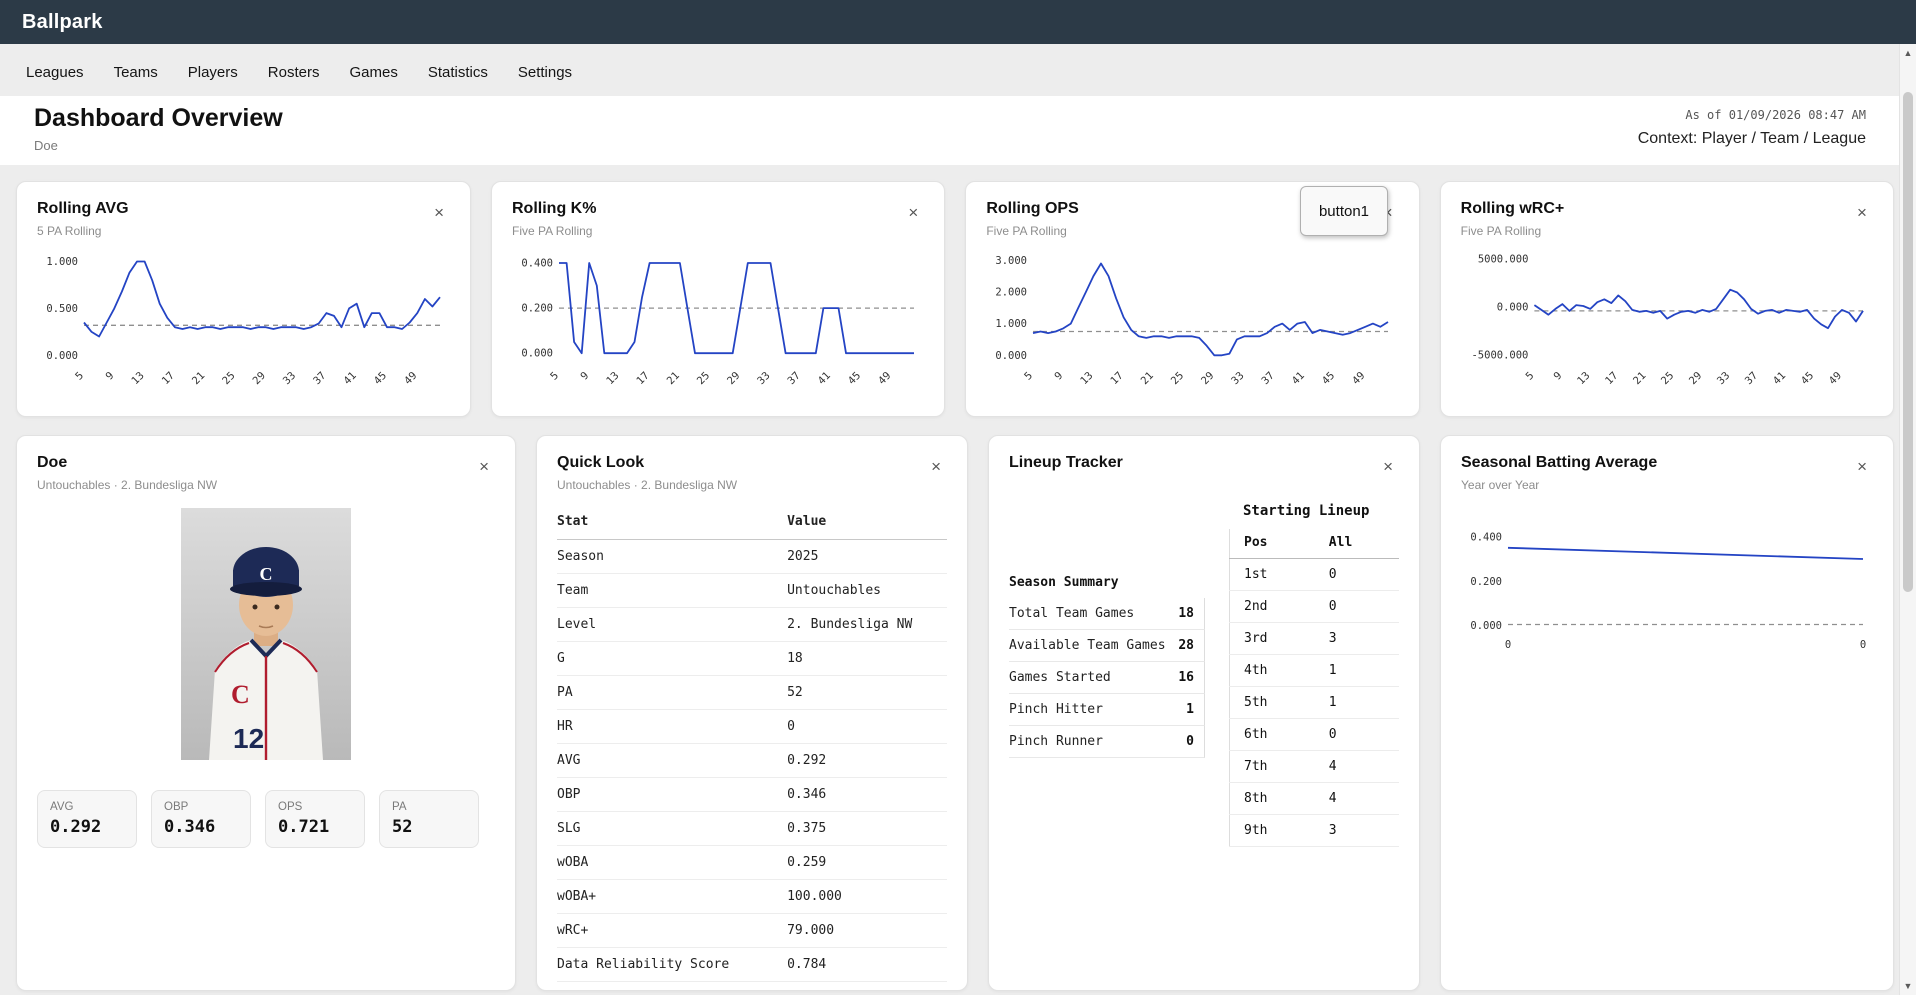 The width and height of the screenshot is (1916, 995). What do you see at coordinates (1072, 613) in the screenshot?
I see `summary-label: Total Team Games` at bounding box center [1072, 613].